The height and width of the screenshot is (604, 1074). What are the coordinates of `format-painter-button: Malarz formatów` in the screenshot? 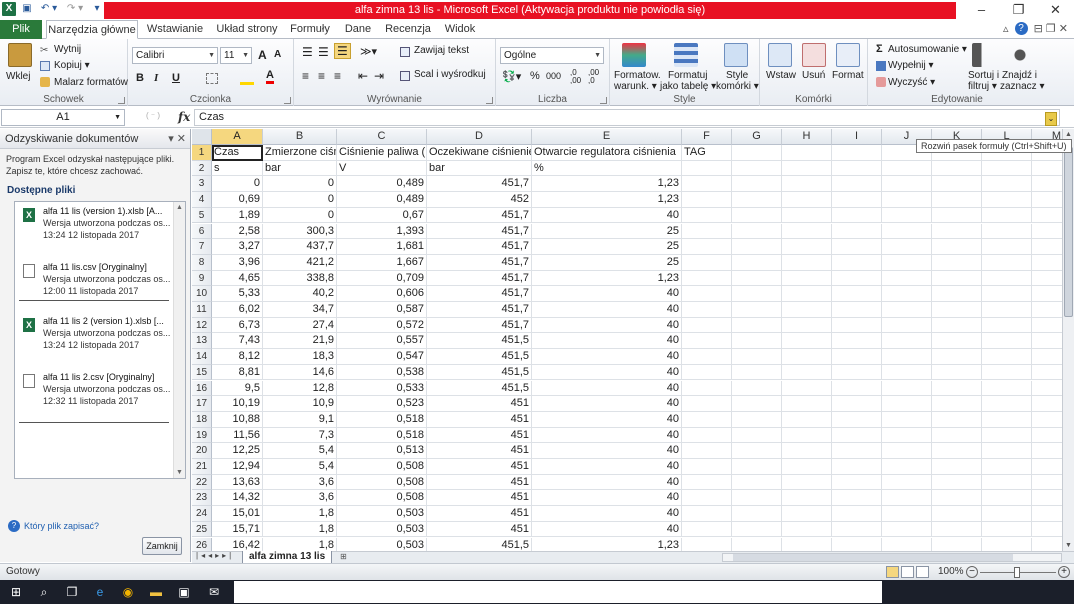 It's located at (91, 82).